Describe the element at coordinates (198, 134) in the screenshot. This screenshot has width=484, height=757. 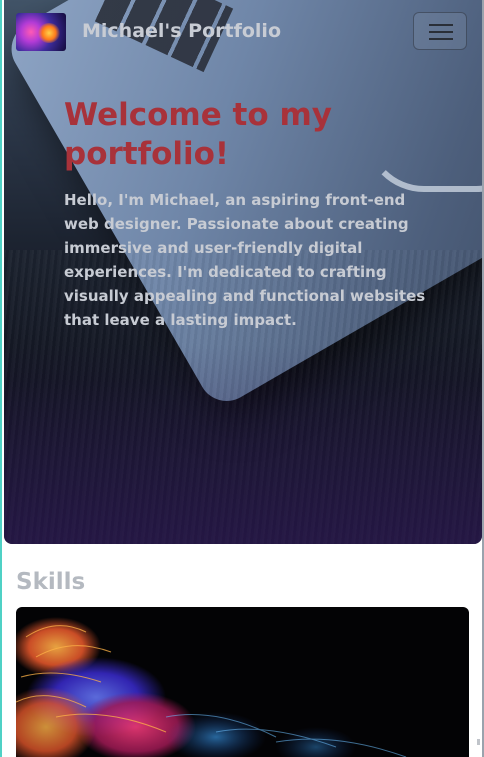
I see `hero-title: Welcome to my portfolio!` at that location.